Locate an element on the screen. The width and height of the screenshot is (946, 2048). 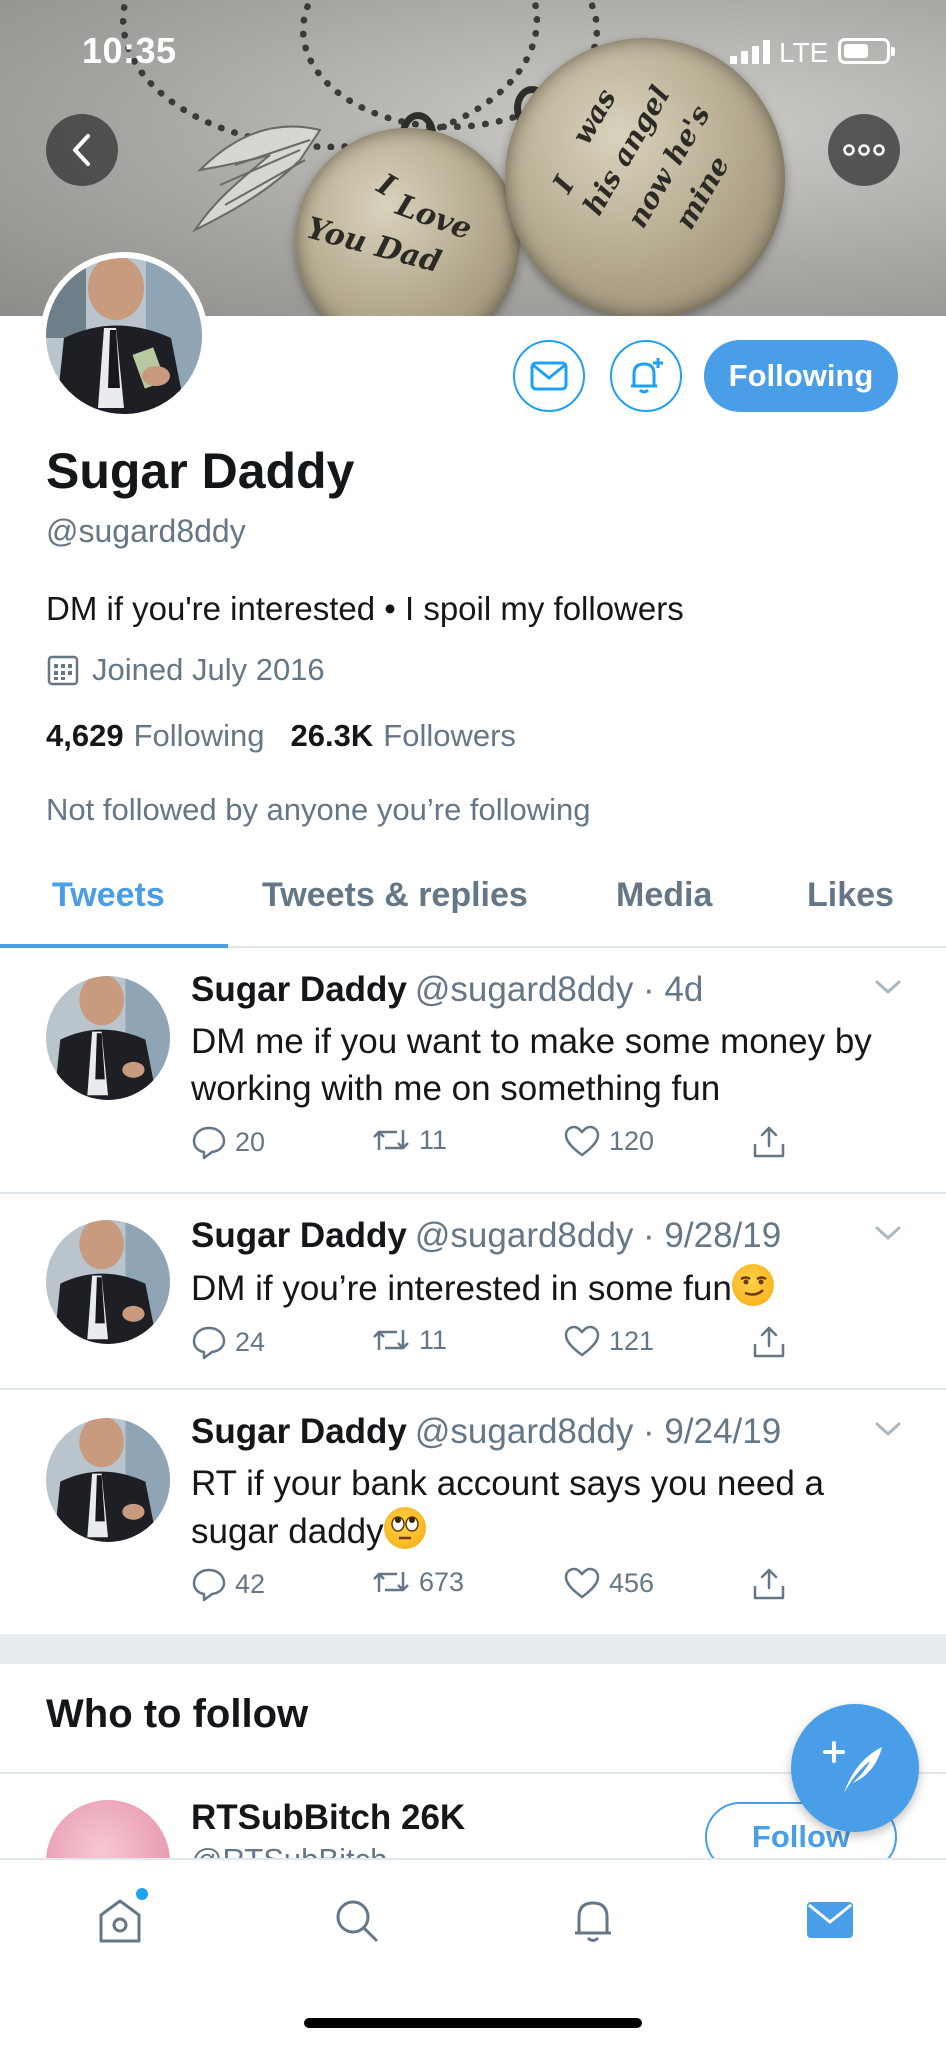
chevron-left-icon is located at coordinates (81, 150).